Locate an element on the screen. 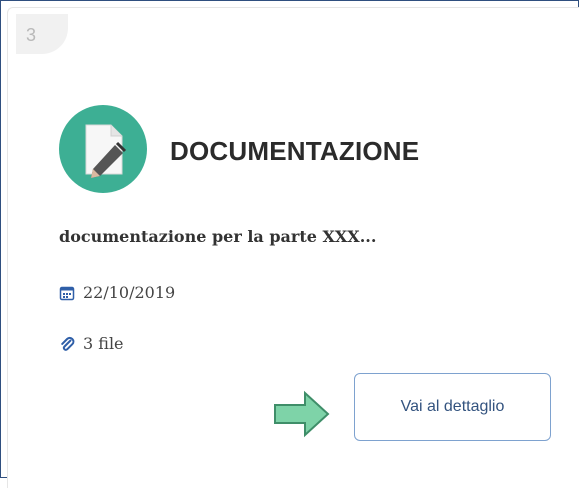  view-details-button: Vai al dettaglio is located at coordinates (452, 407).